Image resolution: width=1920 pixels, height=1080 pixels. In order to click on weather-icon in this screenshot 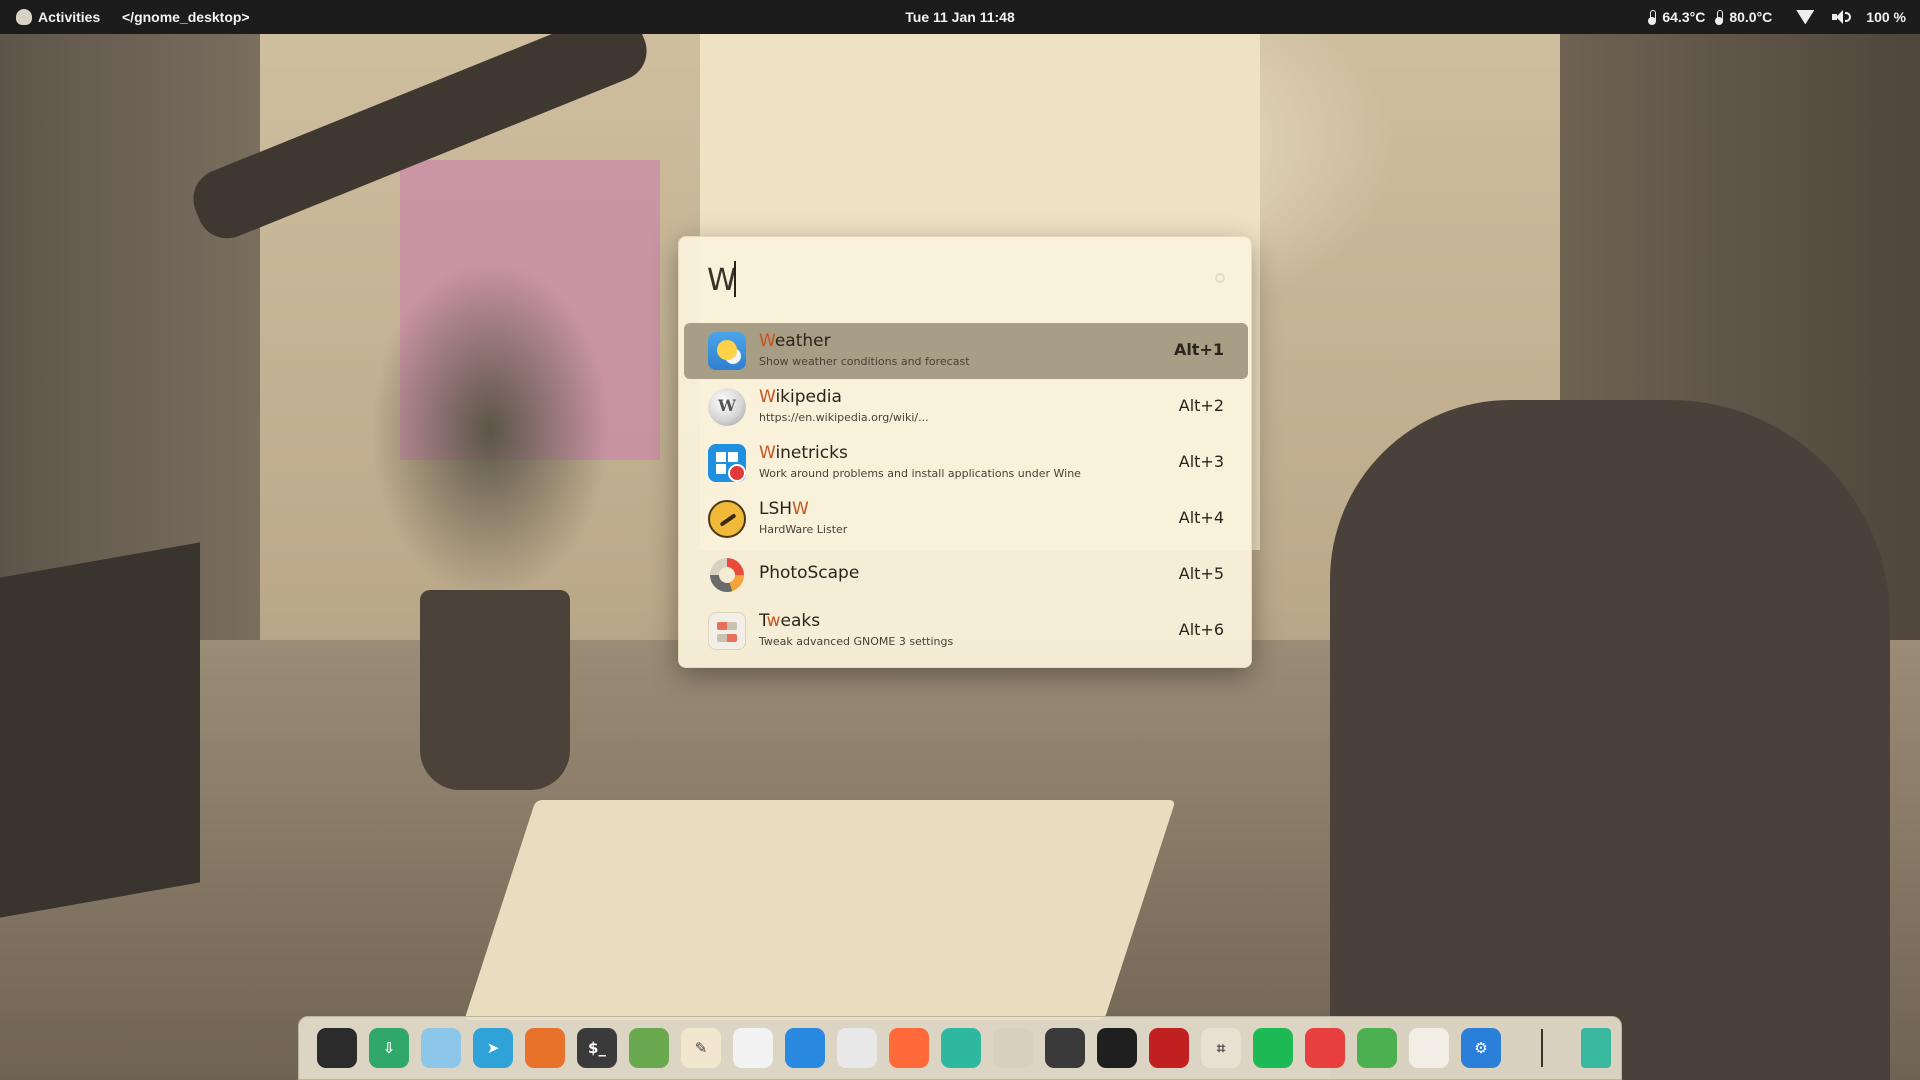, I will do `click(727, 351)`.